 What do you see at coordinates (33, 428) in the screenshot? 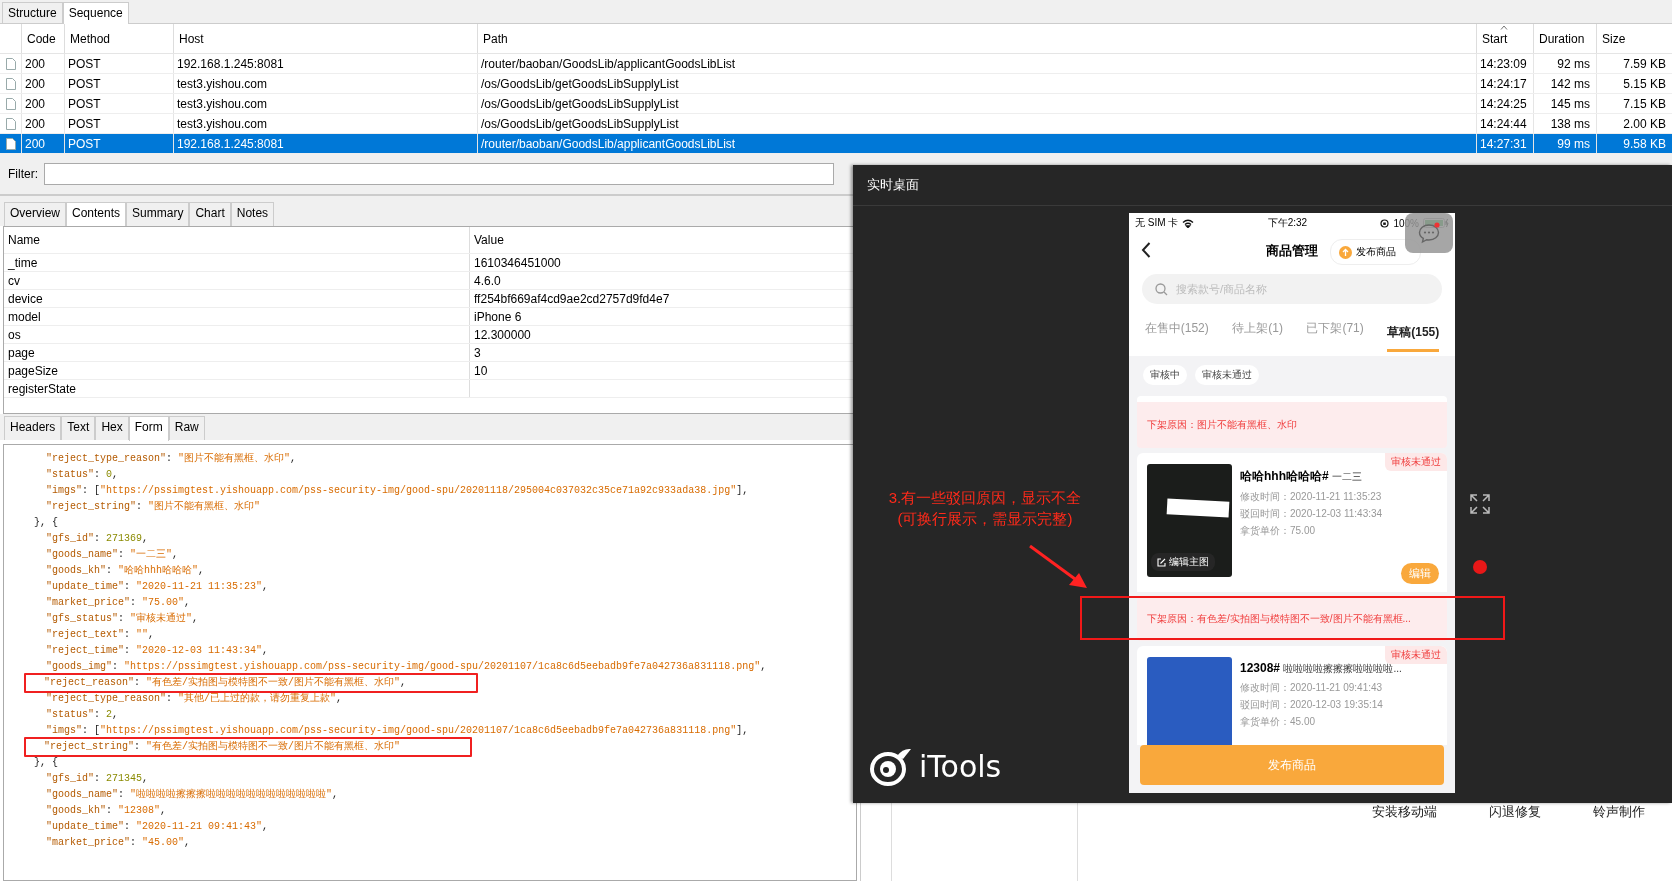
I see `body-tab: Headers` at bounding box center [33, 428].